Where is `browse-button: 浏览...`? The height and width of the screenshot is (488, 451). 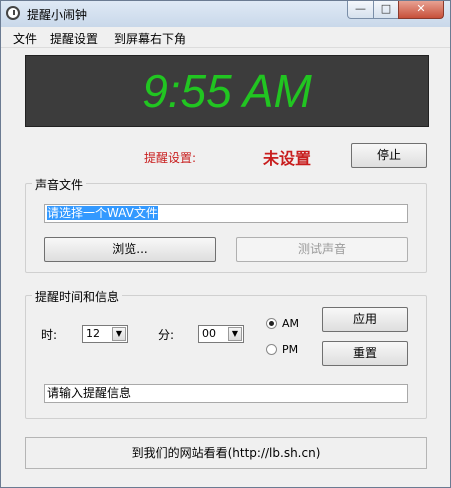
browse-button: 浏览... is located at coordinates (130, 249).